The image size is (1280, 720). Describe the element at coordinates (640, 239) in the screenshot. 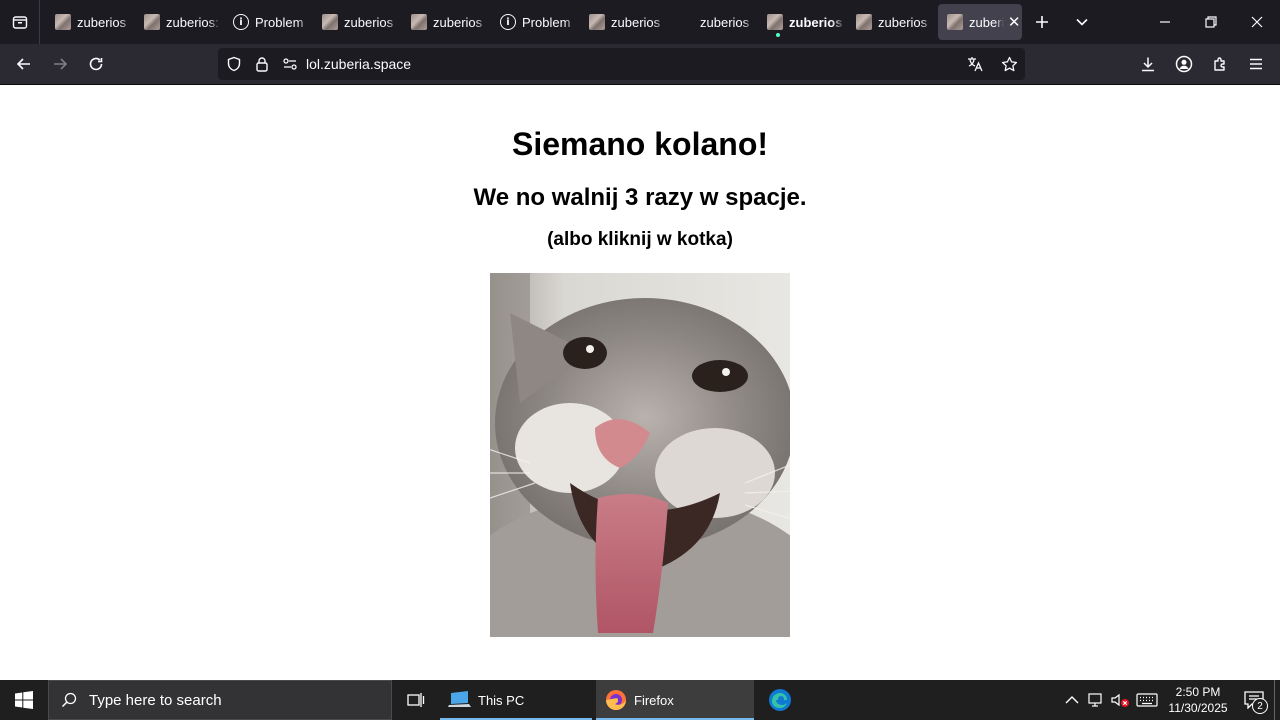

I see `page-hint: (albo kliknij w kotka)` at that location.